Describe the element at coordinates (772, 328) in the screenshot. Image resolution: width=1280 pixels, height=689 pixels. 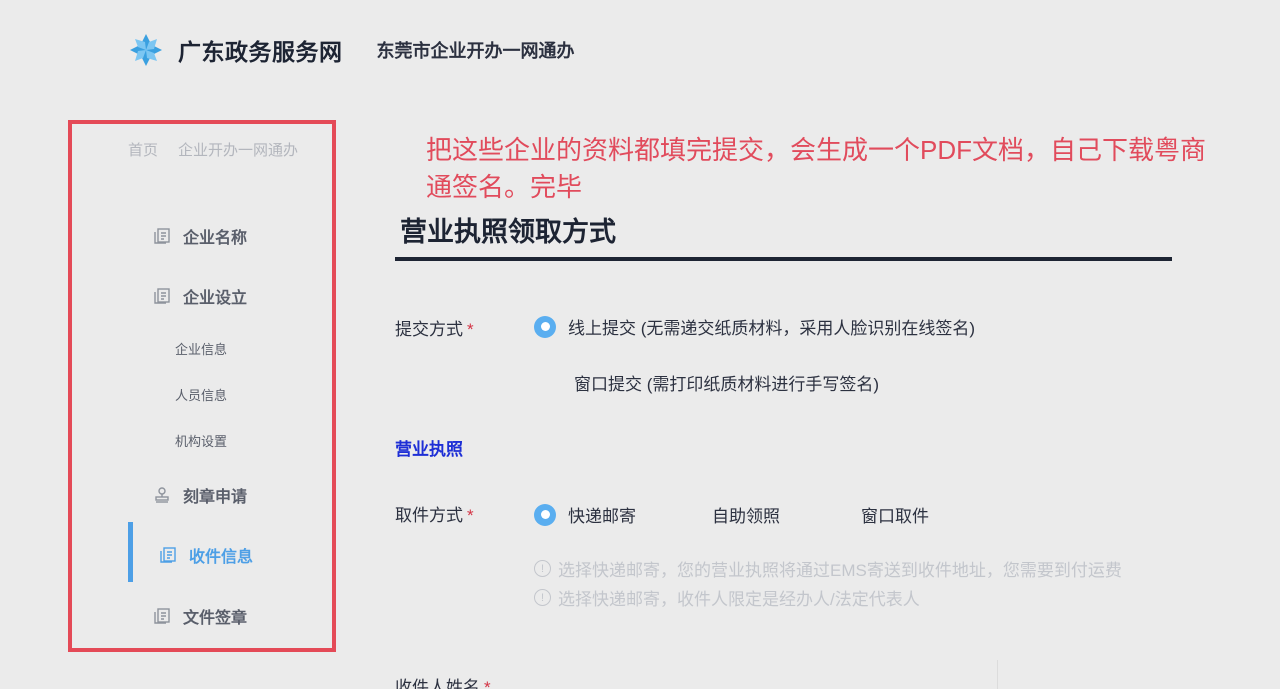
I see `radio-label: 线上提交 (无需递交纸质材料，采用人脸识别在线签名)` at that location.